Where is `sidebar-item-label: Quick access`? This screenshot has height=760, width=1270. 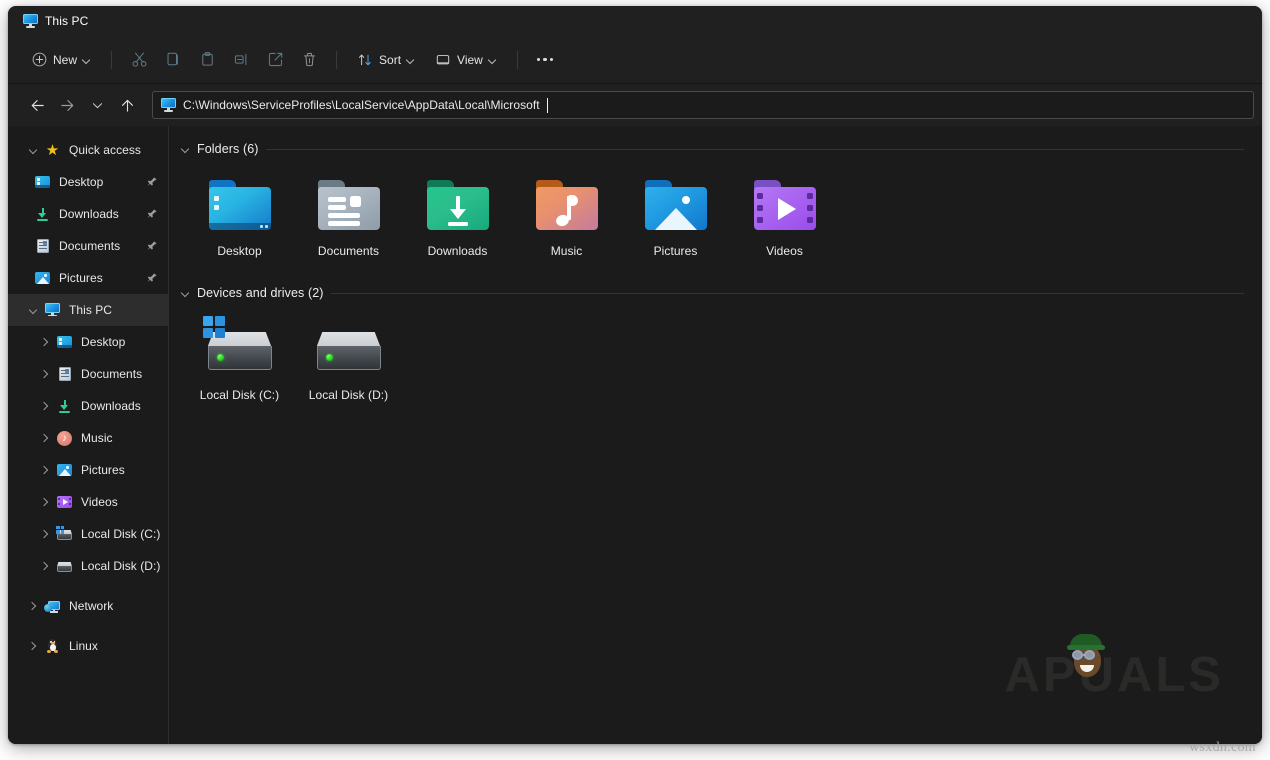
sidebar-item-label: Quick access is located at coordinates (105, 150).